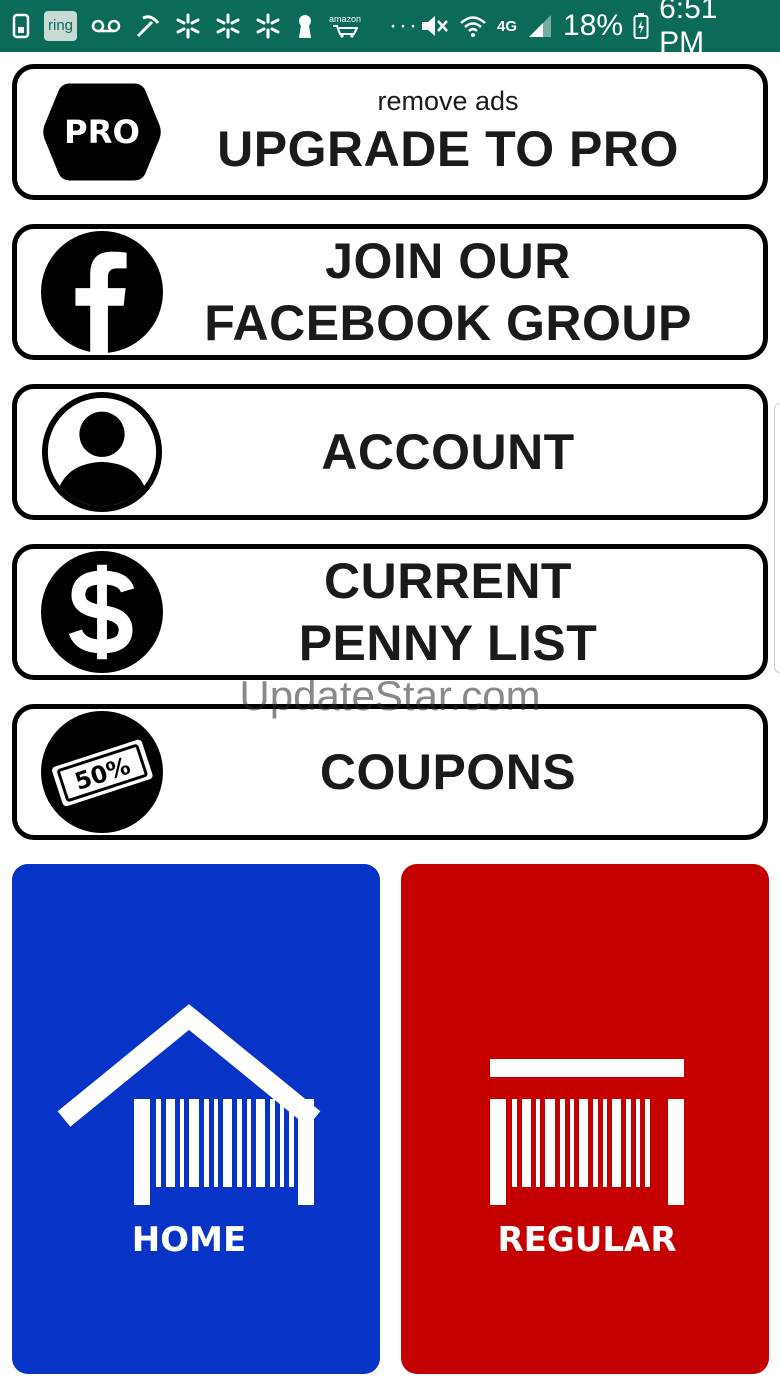  I want to click on pro-badge-text: PRO, so click(102, 132).